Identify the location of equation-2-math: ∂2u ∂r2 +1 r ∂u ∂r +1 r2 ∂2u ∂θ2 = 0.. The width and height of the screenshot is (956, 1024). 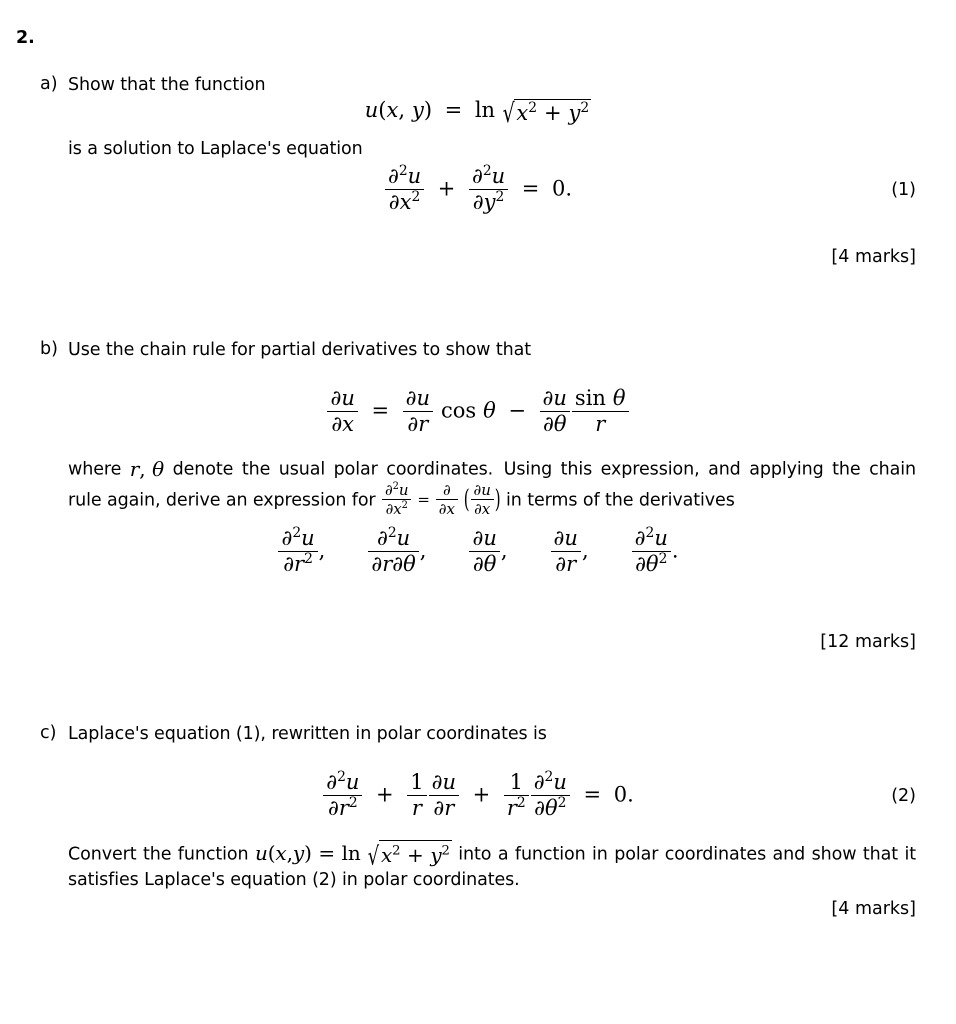
(478, 795).